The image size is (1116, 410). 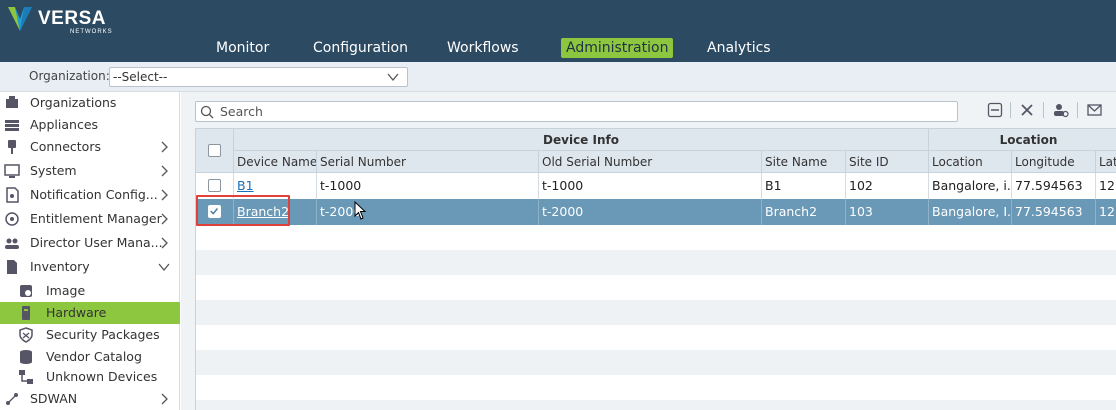 I want to click on column-site-name: Site Name, so click(x=804, y=162).